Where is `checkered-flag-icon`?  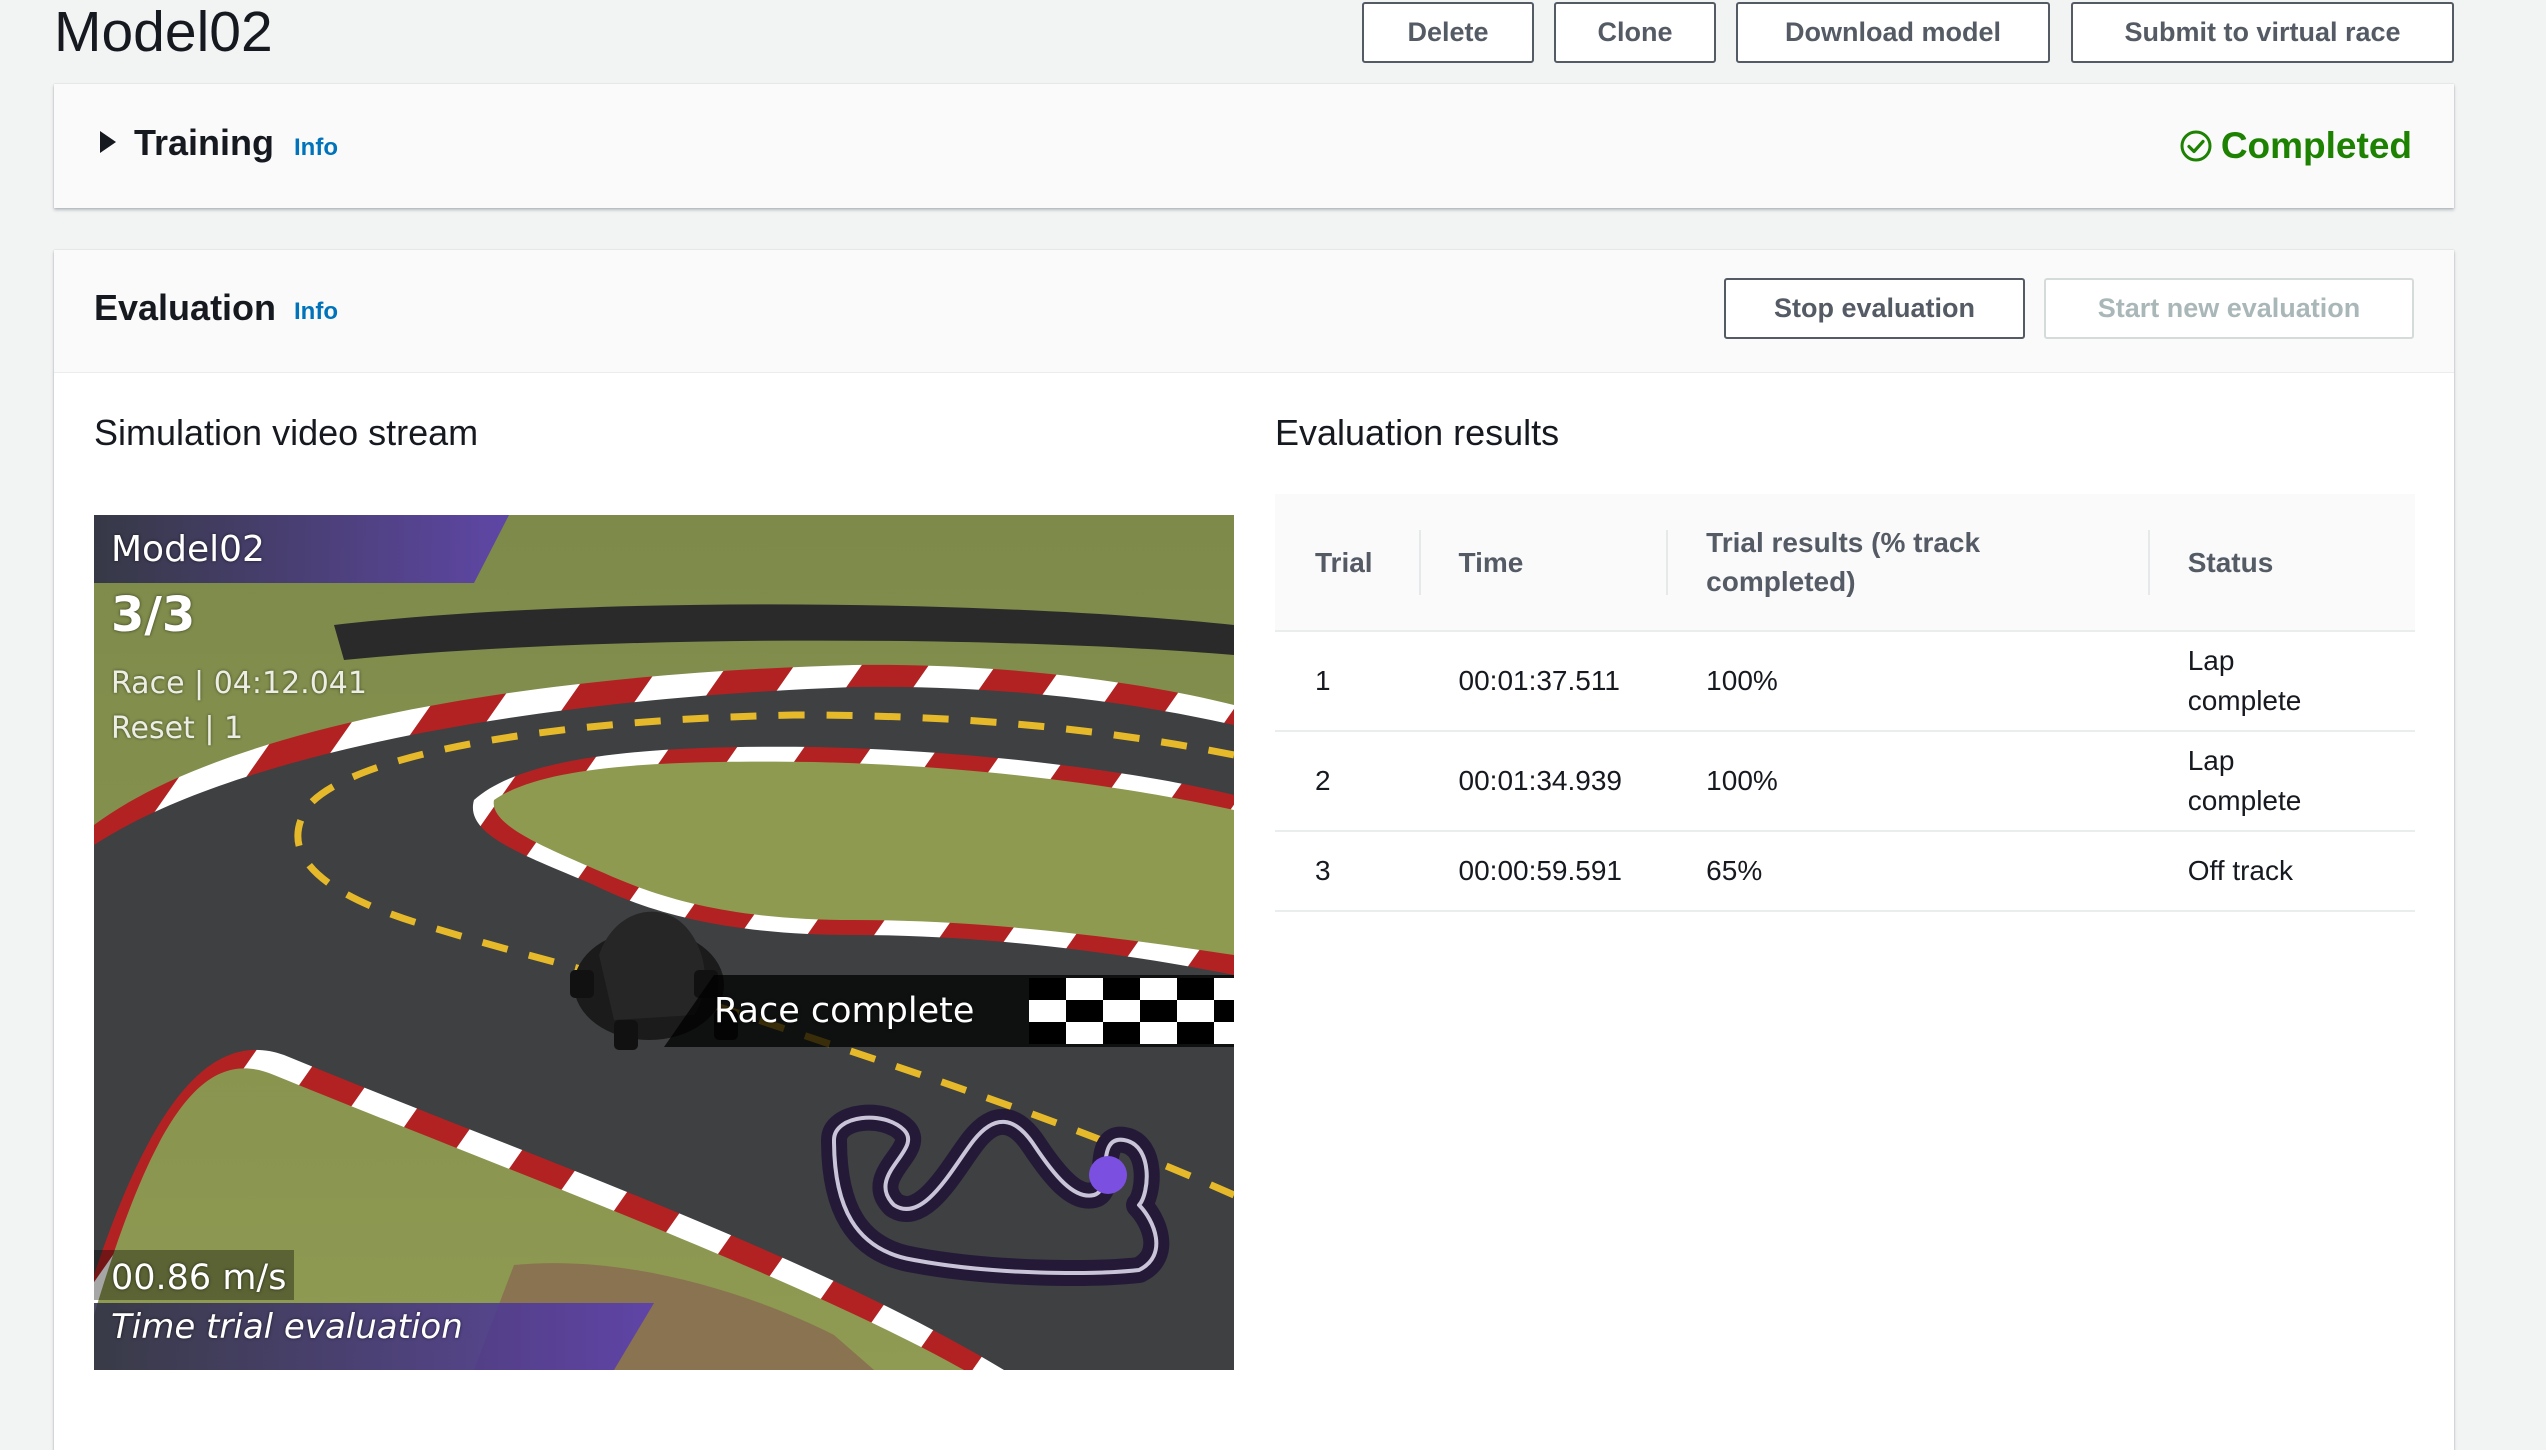
checkered-flag-icon is located at coordinates (1131, 1011).